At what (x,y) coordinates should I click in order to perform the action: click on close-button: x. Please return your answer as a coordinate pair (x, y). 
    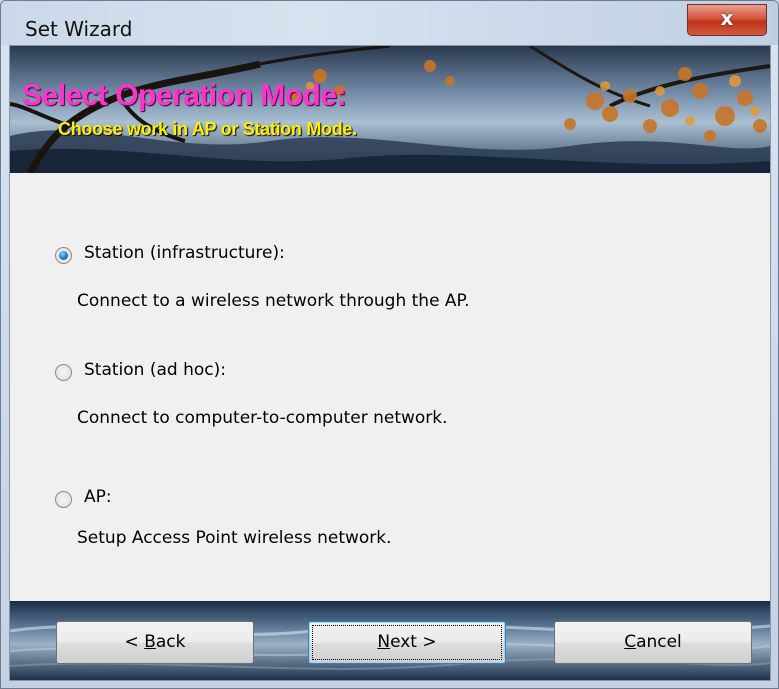
    Looking at the image, I should click on (727, 20).